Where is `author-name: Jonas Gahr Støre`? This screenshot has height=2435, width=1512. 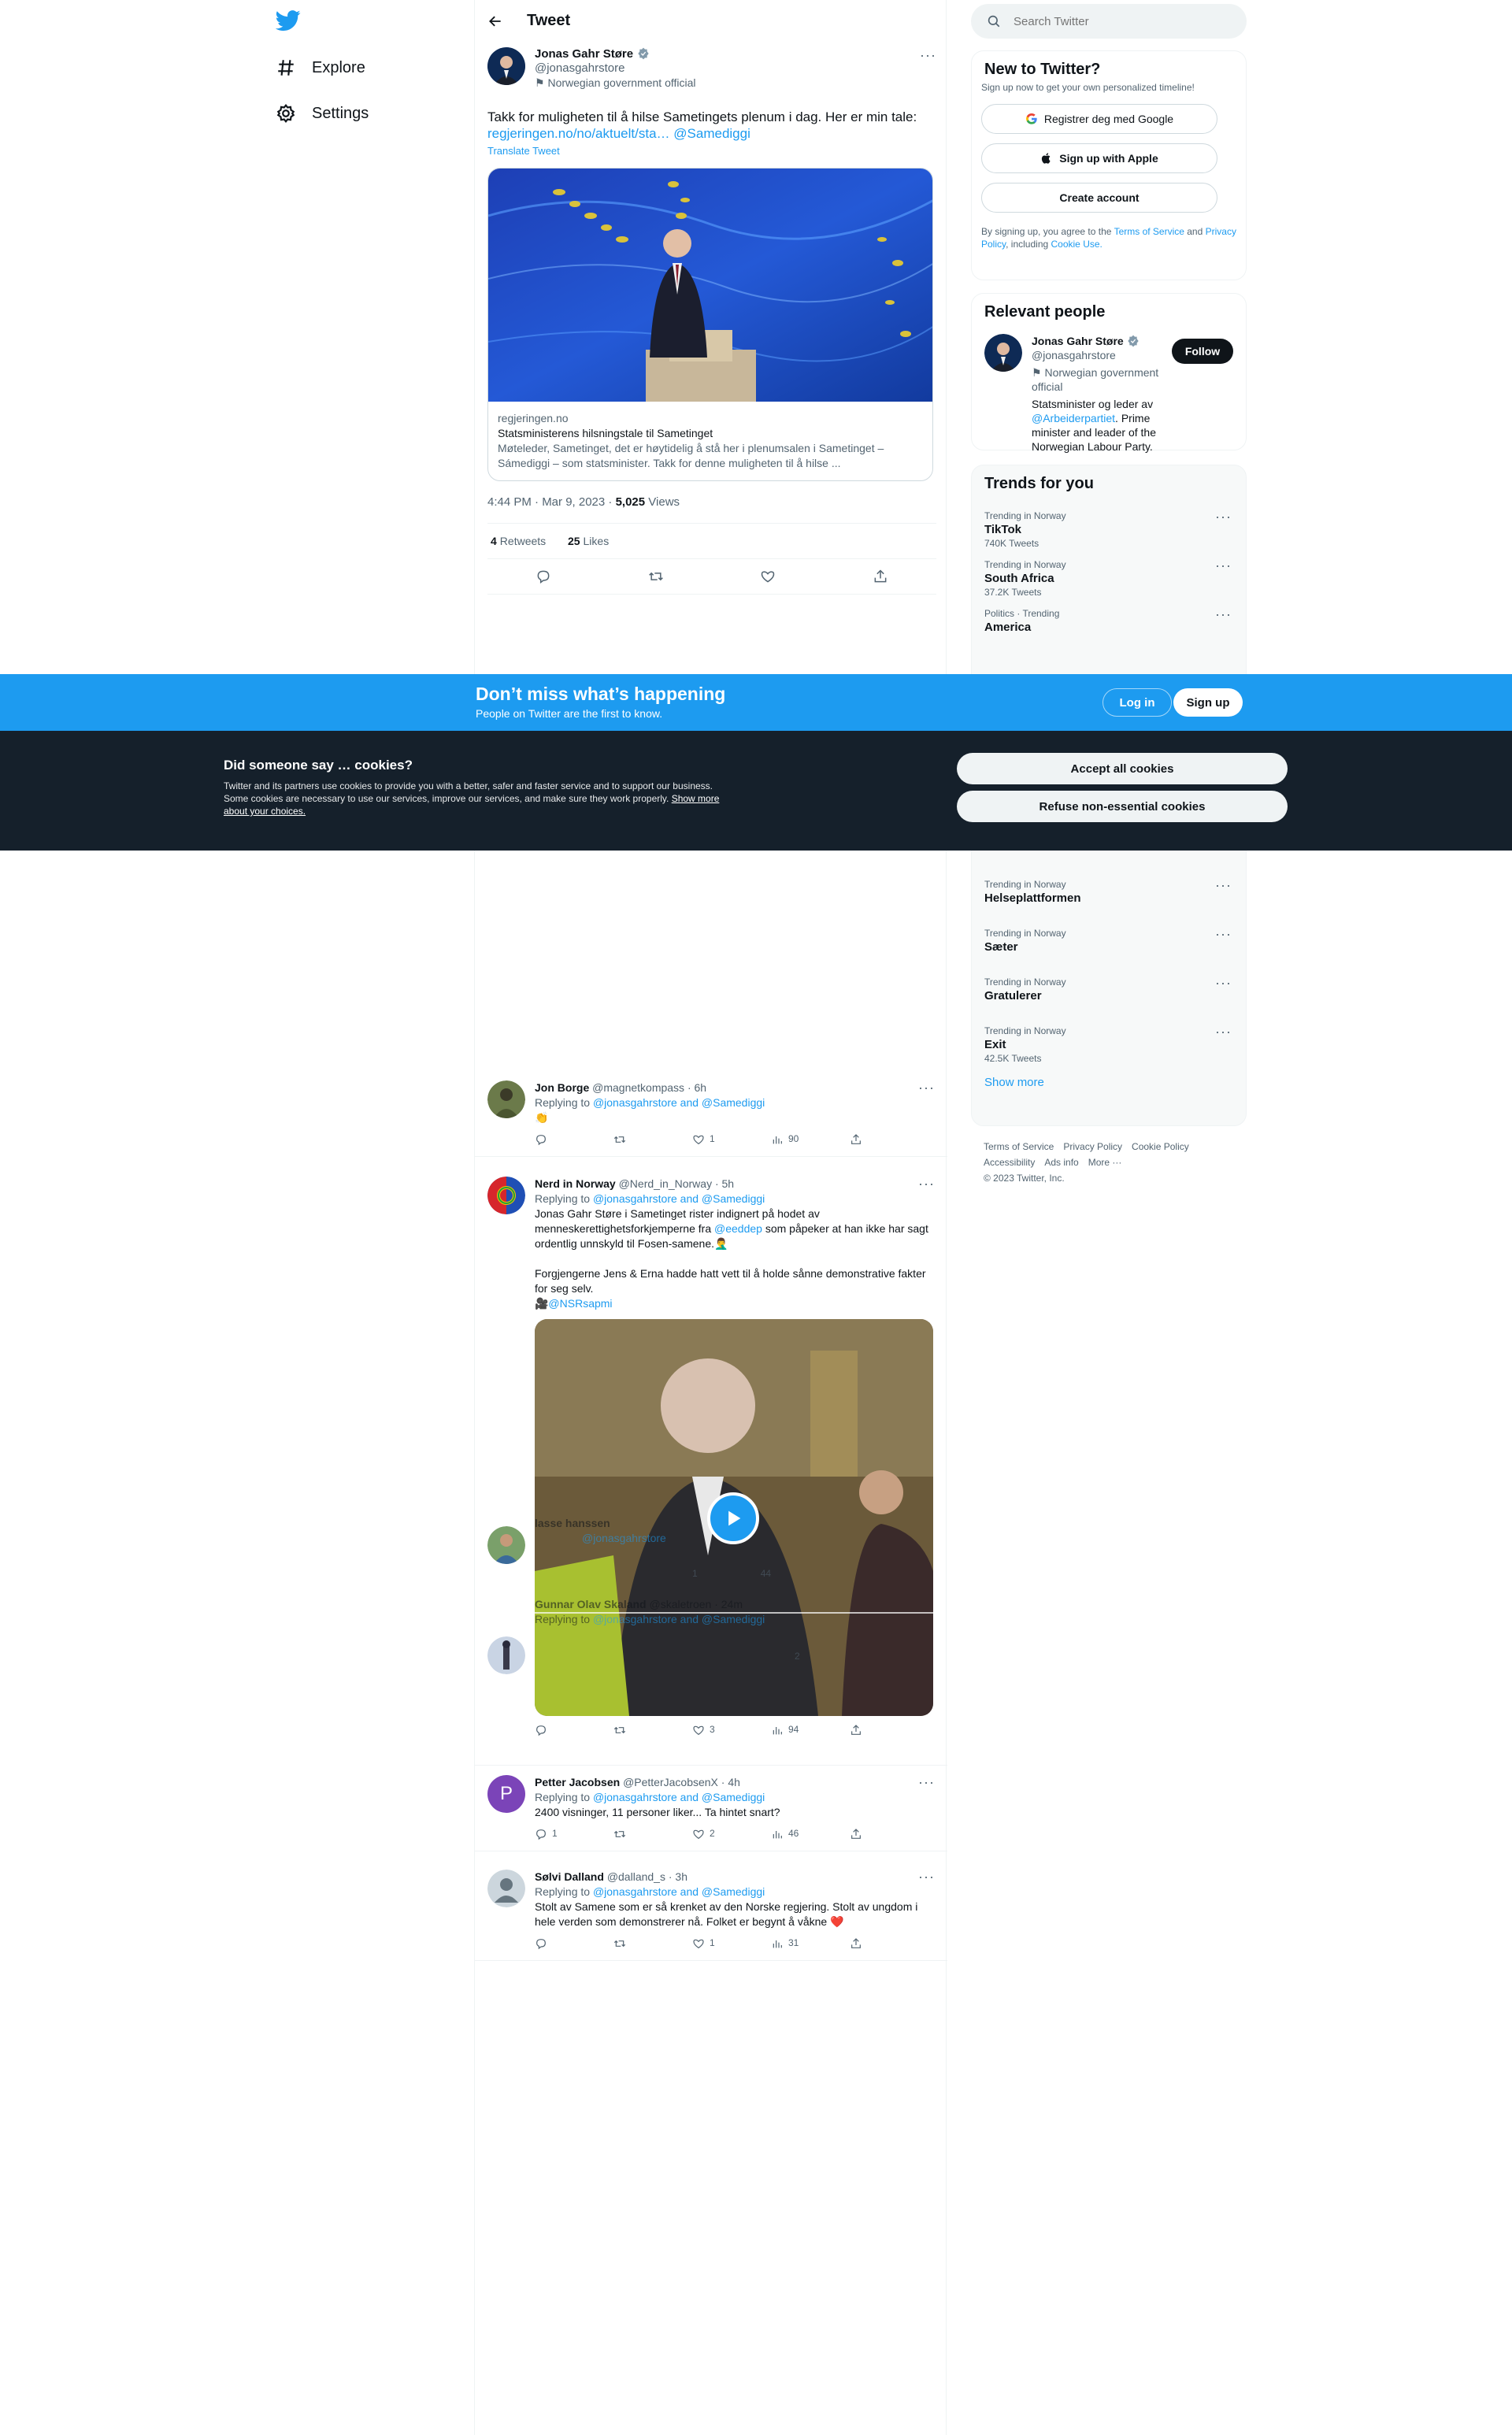
author-name: Jonas Gahr Støre is located at coordinates (584, 54).